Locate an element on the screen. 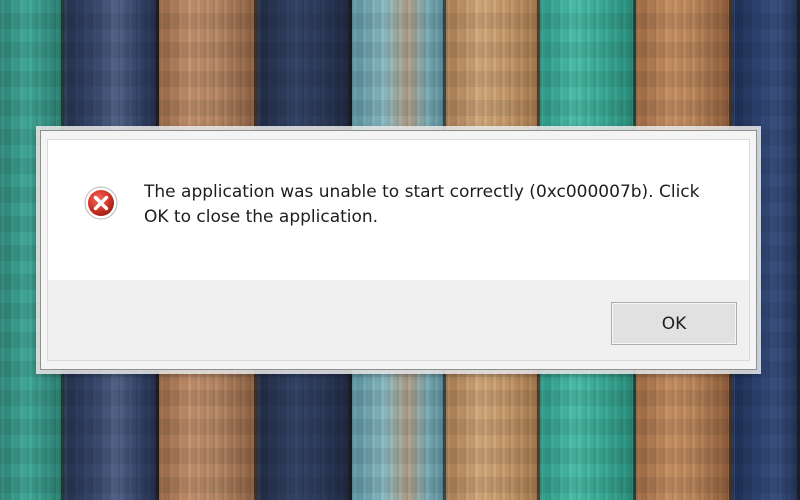 The width and height of the screenshot is (800, 500). ok-button: OK is located at coordinates (674, 323).